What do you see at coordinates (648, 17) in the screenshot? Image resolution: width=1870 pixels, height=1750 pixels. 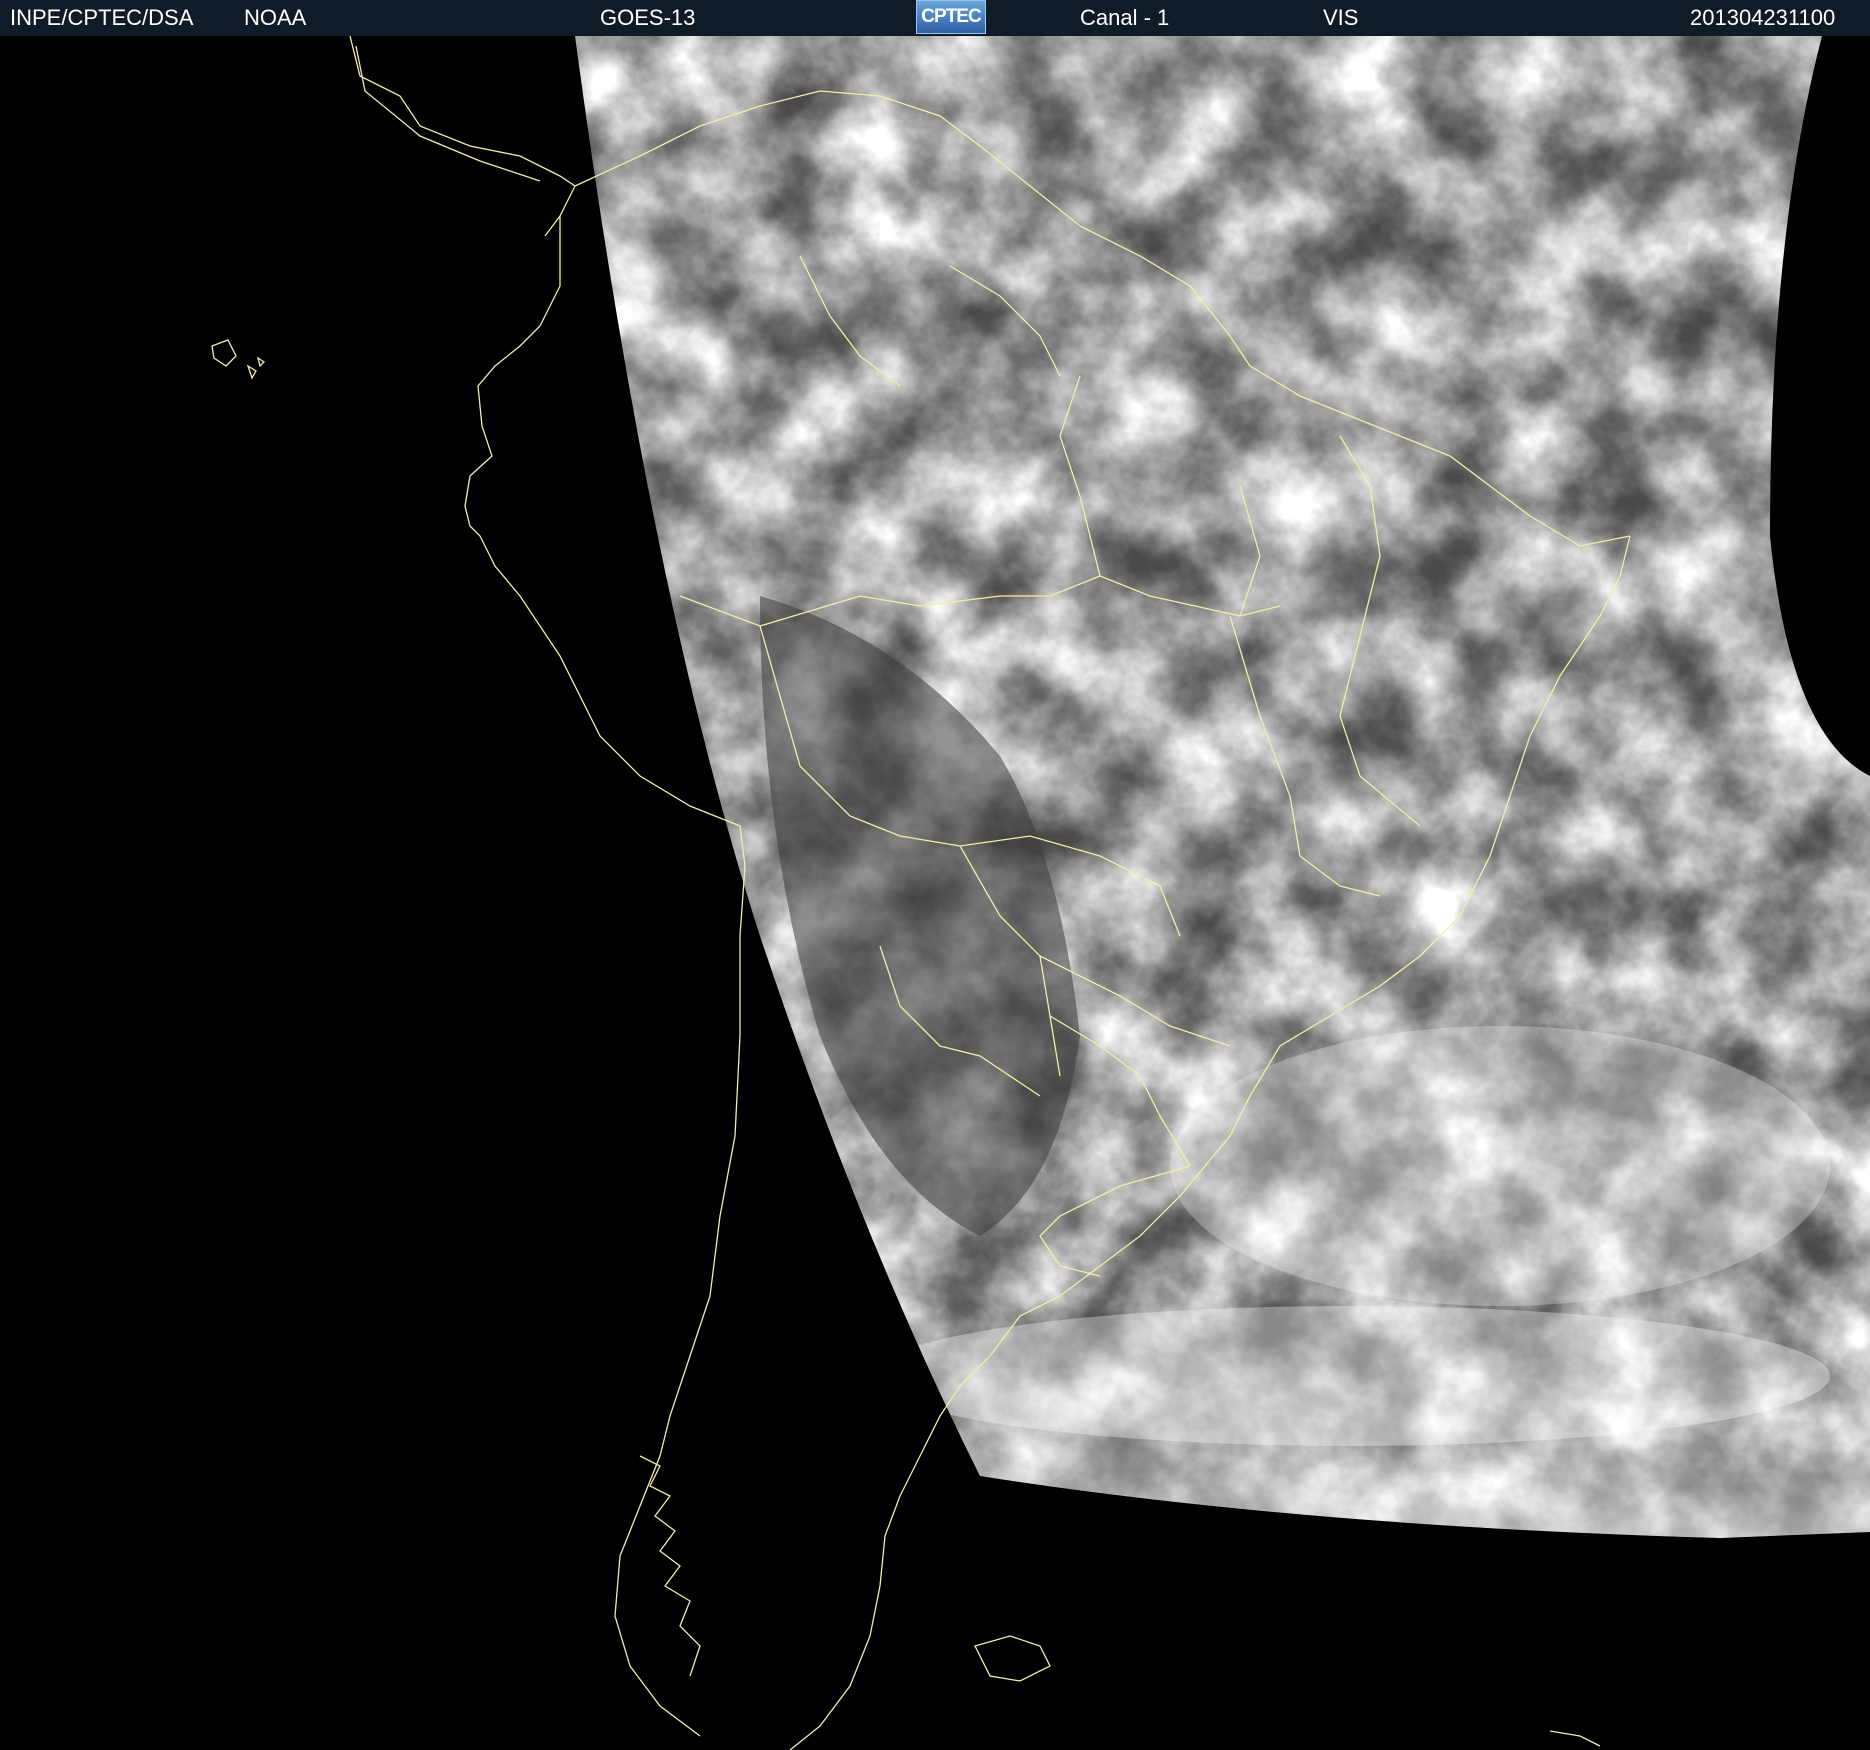 I see `satellite-label: GOES-13` at bounding box center [648, 17].